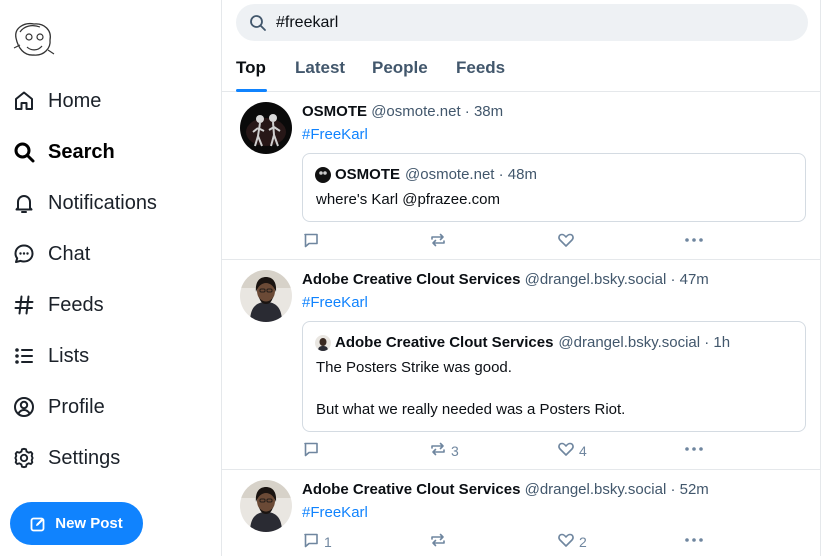  Describe the element at coordinates (69, 253) in the screenshot. I see `nav-chat-label: Chat` at that location.